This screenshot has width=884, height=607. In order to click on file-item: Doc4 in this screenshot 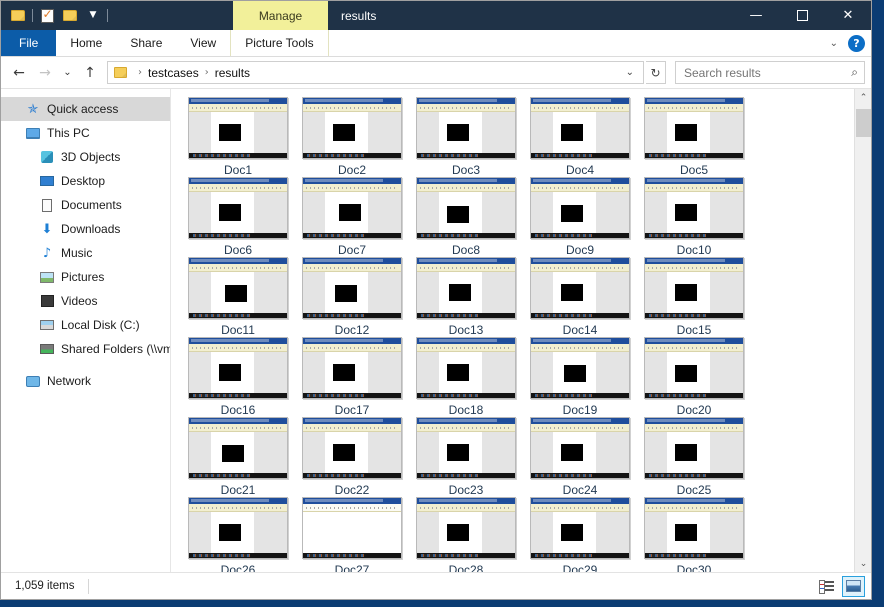, I will do `click(580, 137)`.